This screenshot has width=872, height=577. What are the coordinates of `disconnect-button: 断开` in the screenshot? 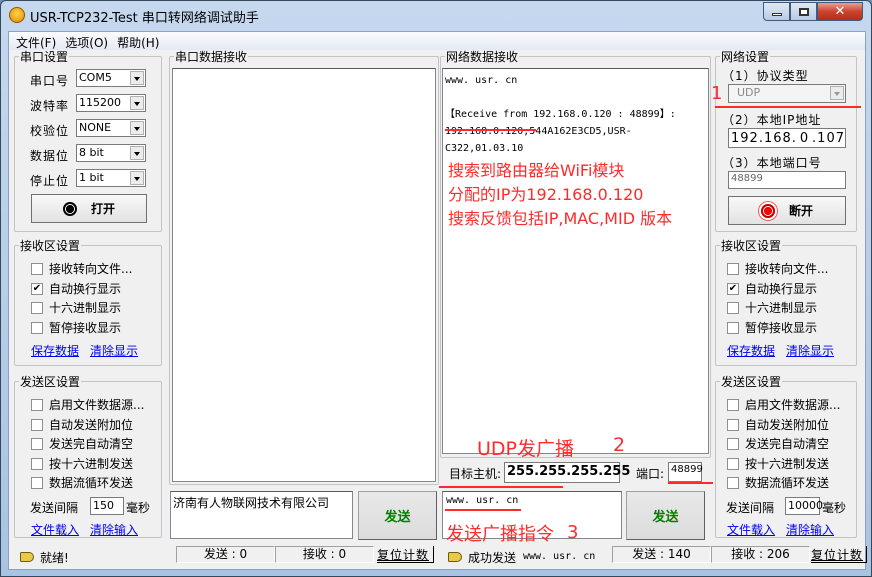 It's located at (787, 210).